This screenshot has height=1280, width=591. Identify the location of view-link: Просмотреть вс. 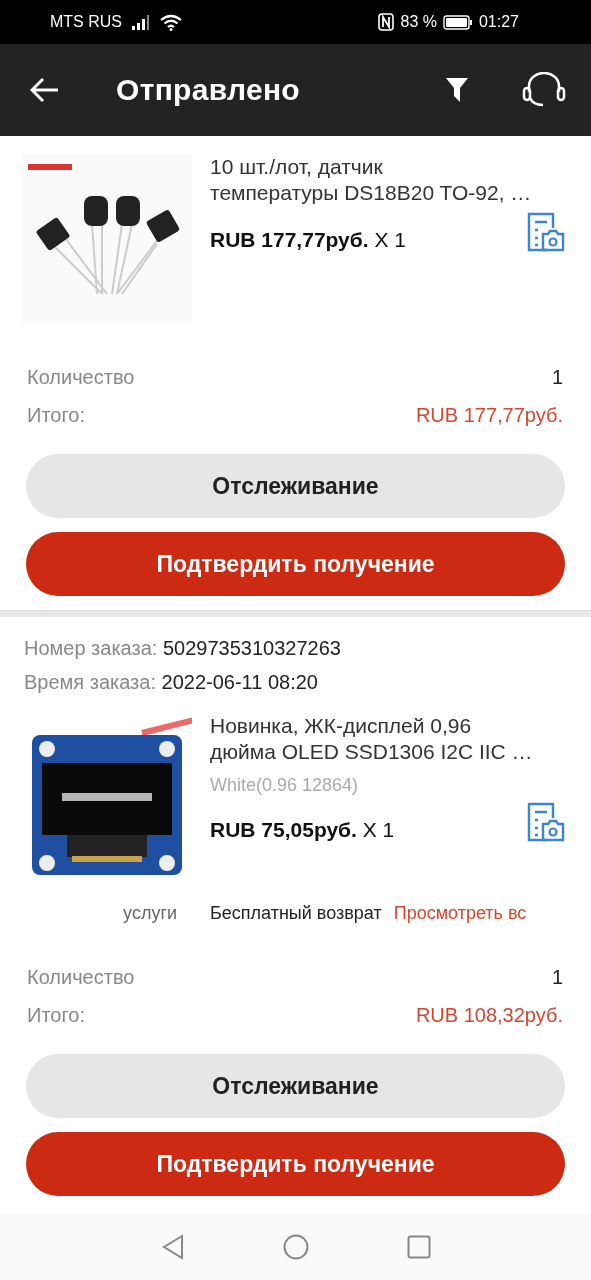
(460, 913).